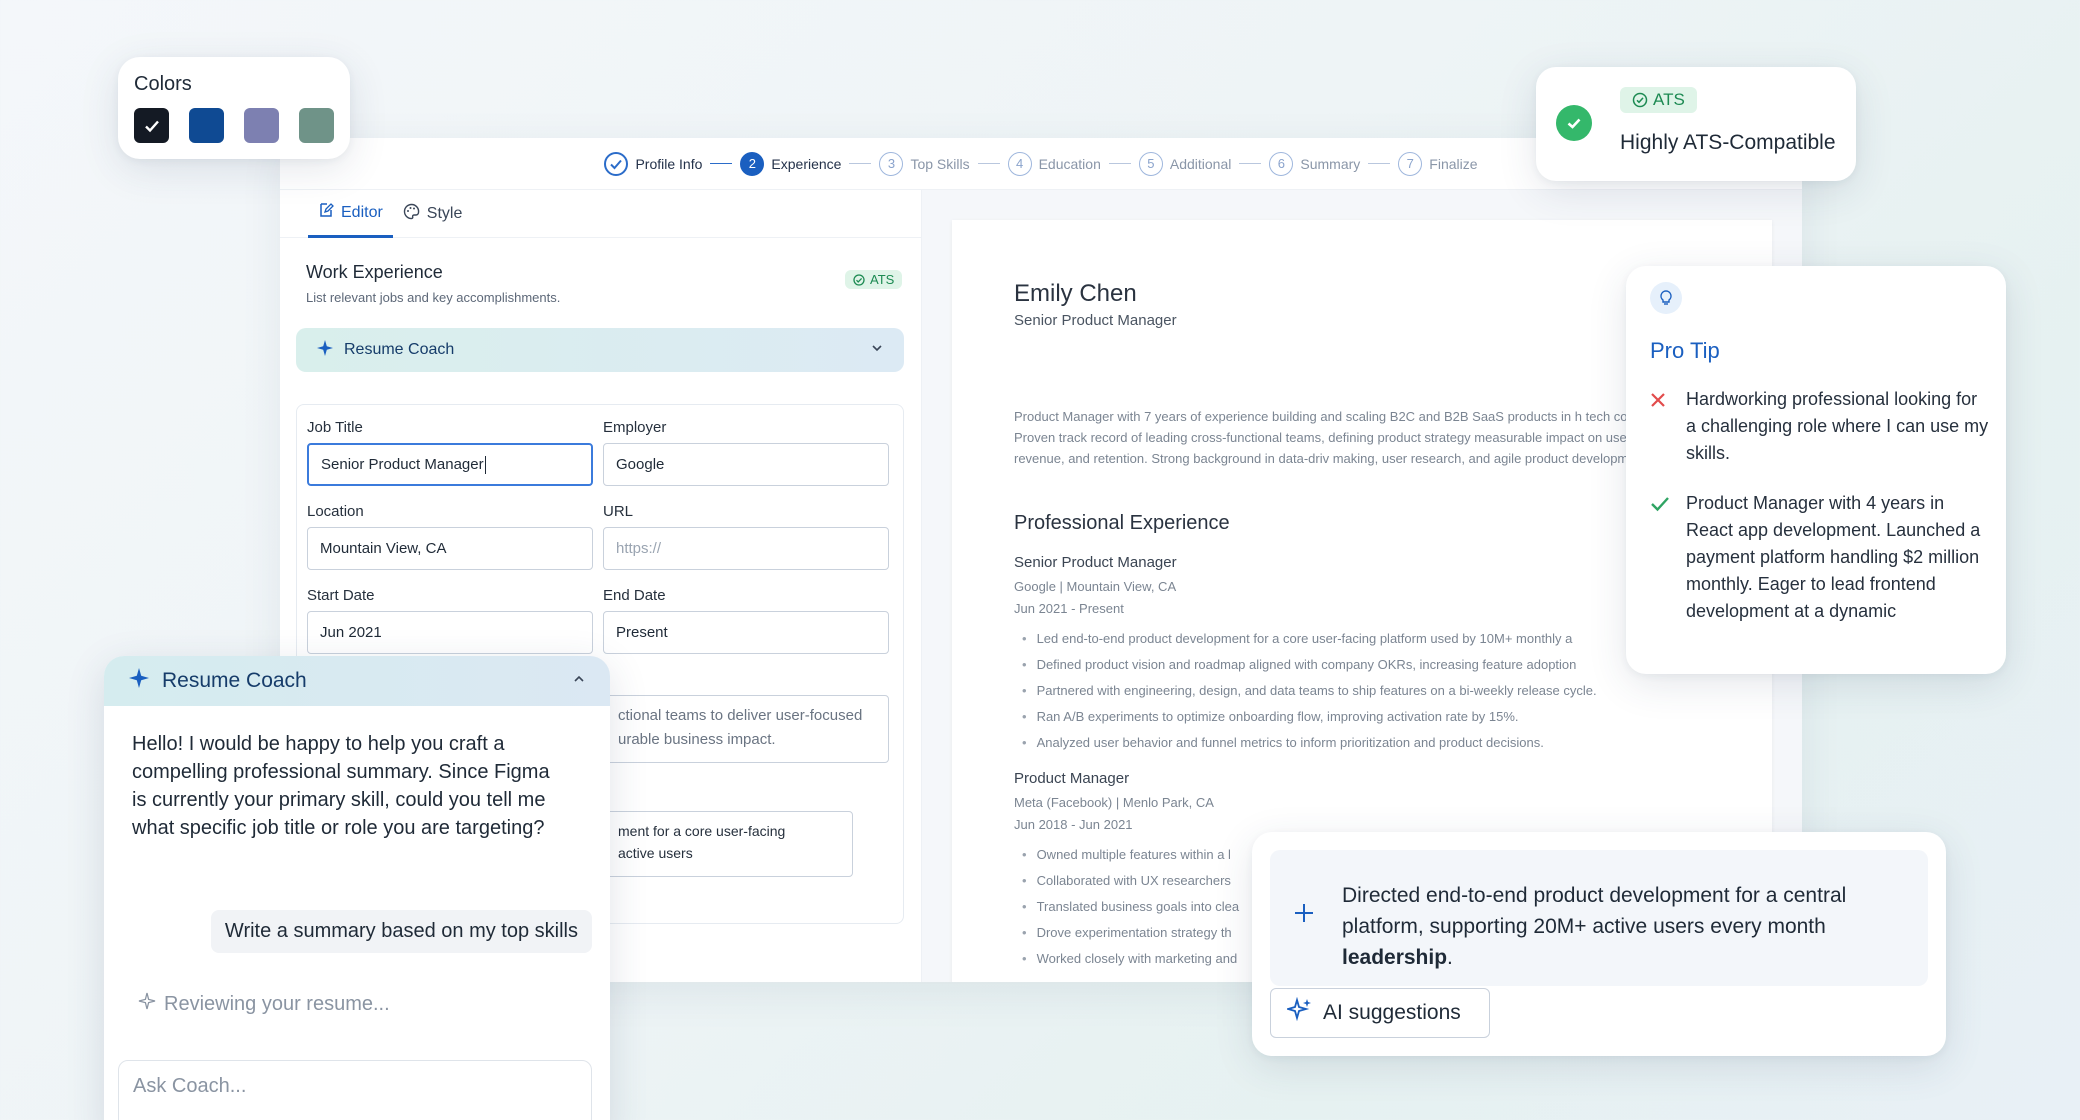  What do you see at coordinates (1073, 824) in the screenshot?
I see `job-dates: Jun 2018 - Jun 2021` at bounding box center [1073, 824].